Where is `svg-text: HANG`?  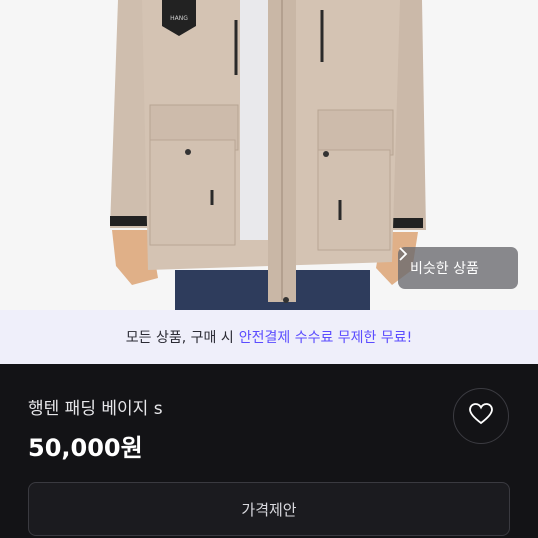
svg-text: HANG is located at coordinates (179, 18).